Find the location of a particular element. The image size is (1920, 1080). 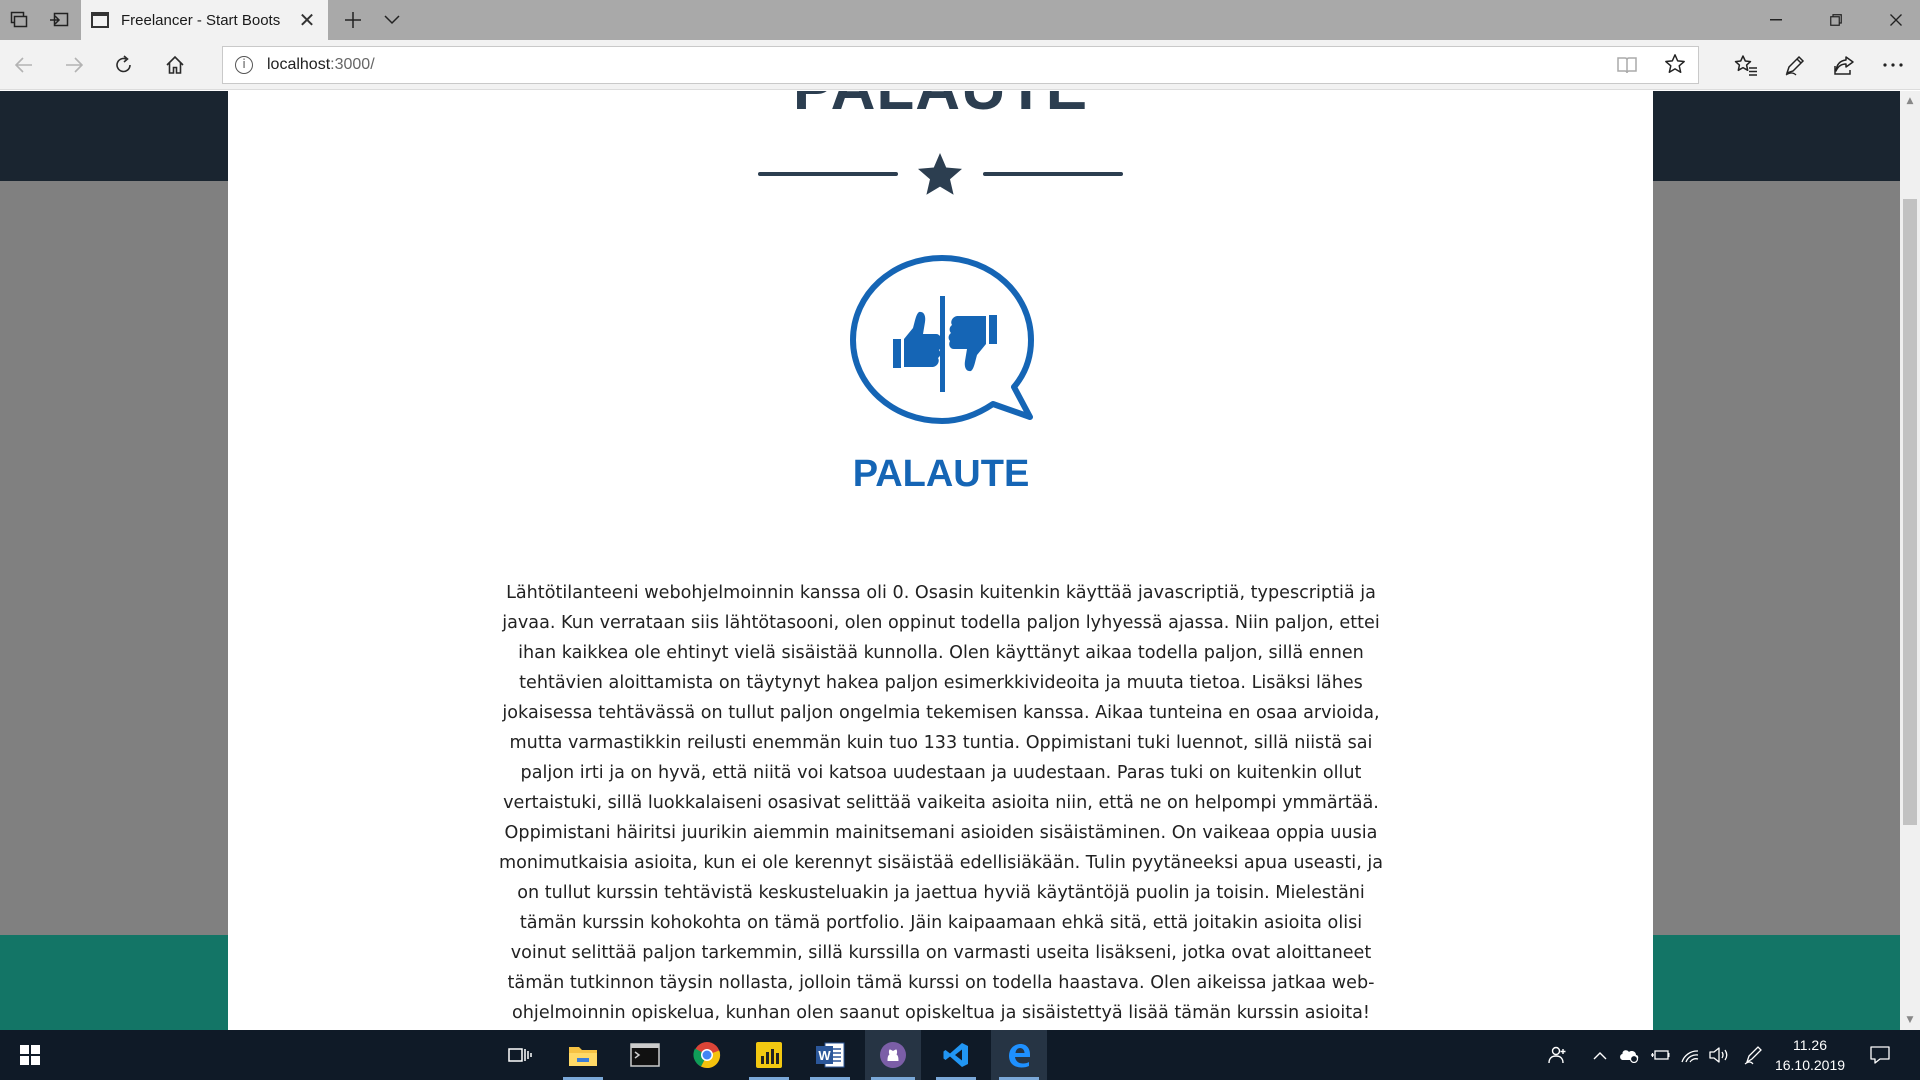

edge-icon is located at coordinates (1019, 1055).